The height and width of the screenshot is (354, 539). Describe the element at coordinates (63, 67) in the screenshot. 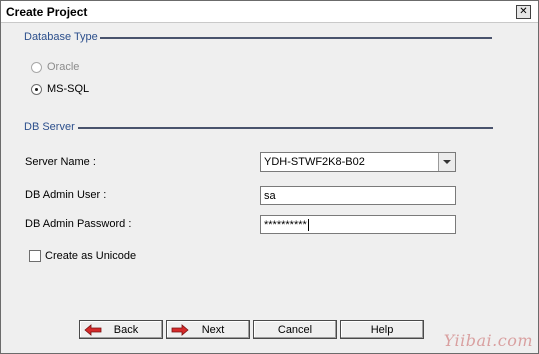

I see `oracle-radio-label: Oracle` at that location.